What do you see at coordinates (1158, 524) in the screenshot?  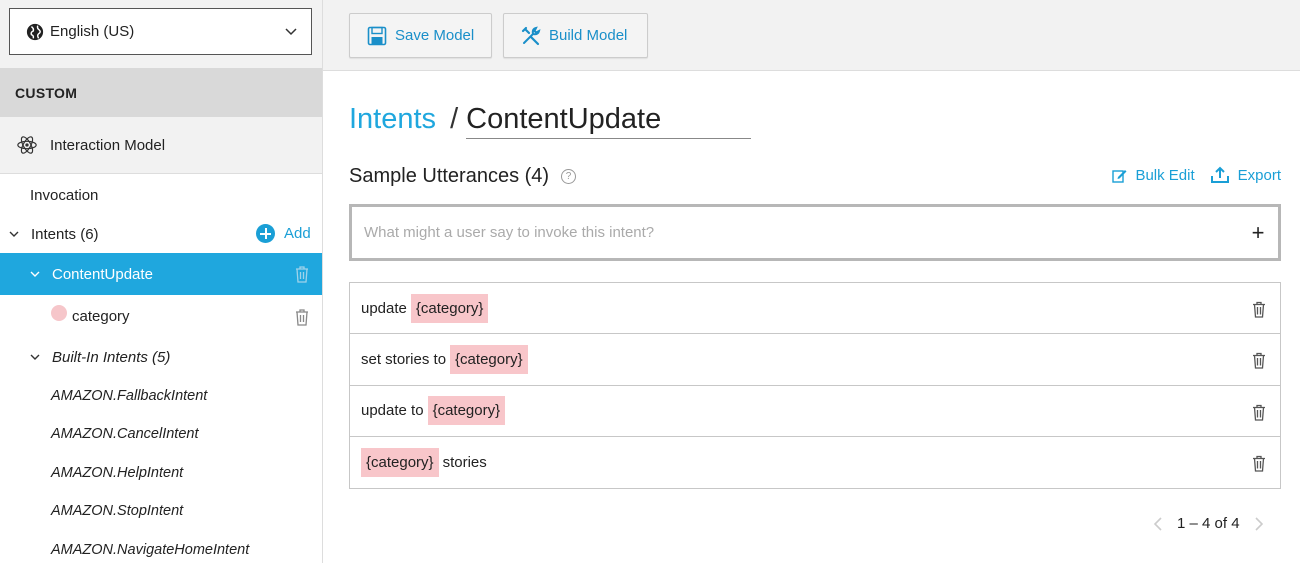 I see `chevron-left-icon` at bounding box center [1158, 524].